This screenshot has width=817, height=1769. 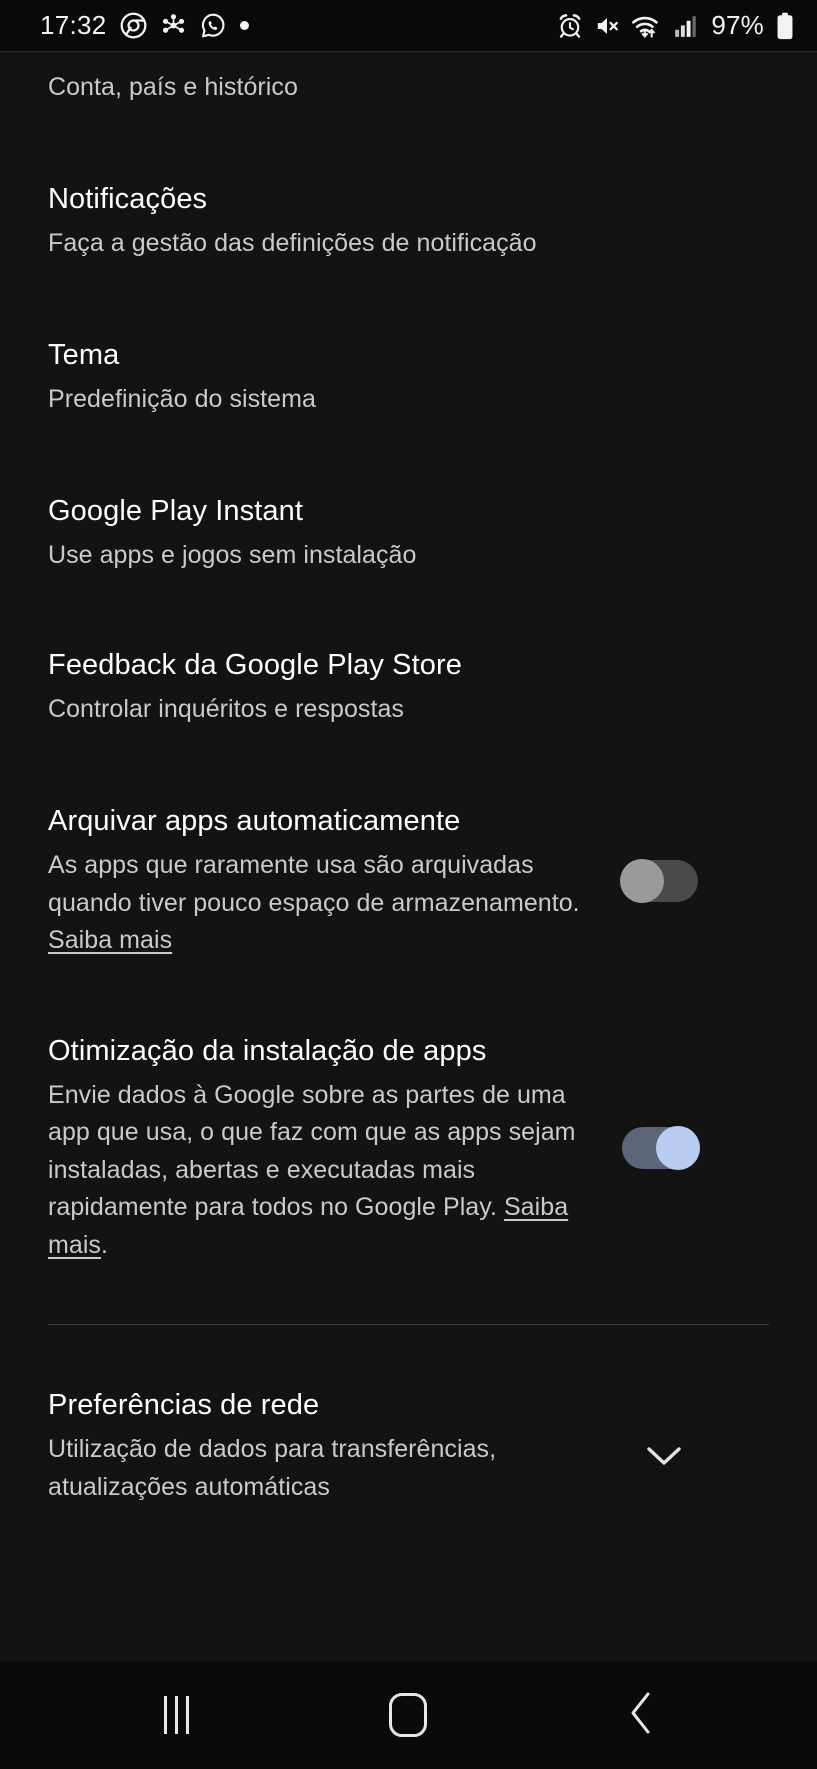 What do you see at coordinates (184, 1405) in the screenshot?
I see `setting-title: Preferências de rede` at bounding box center [184, 1405].